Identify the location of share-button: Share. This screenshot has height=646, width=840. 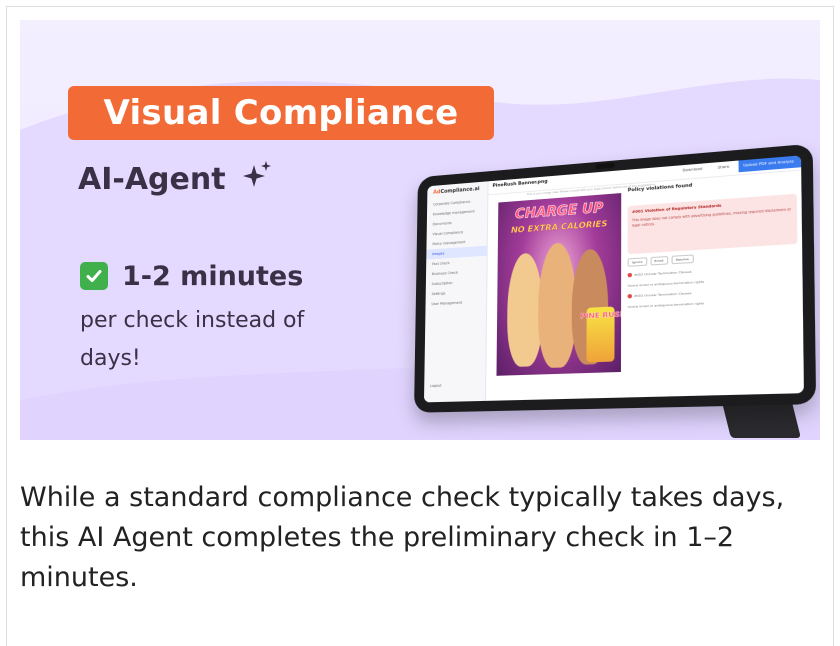
(724, 166).